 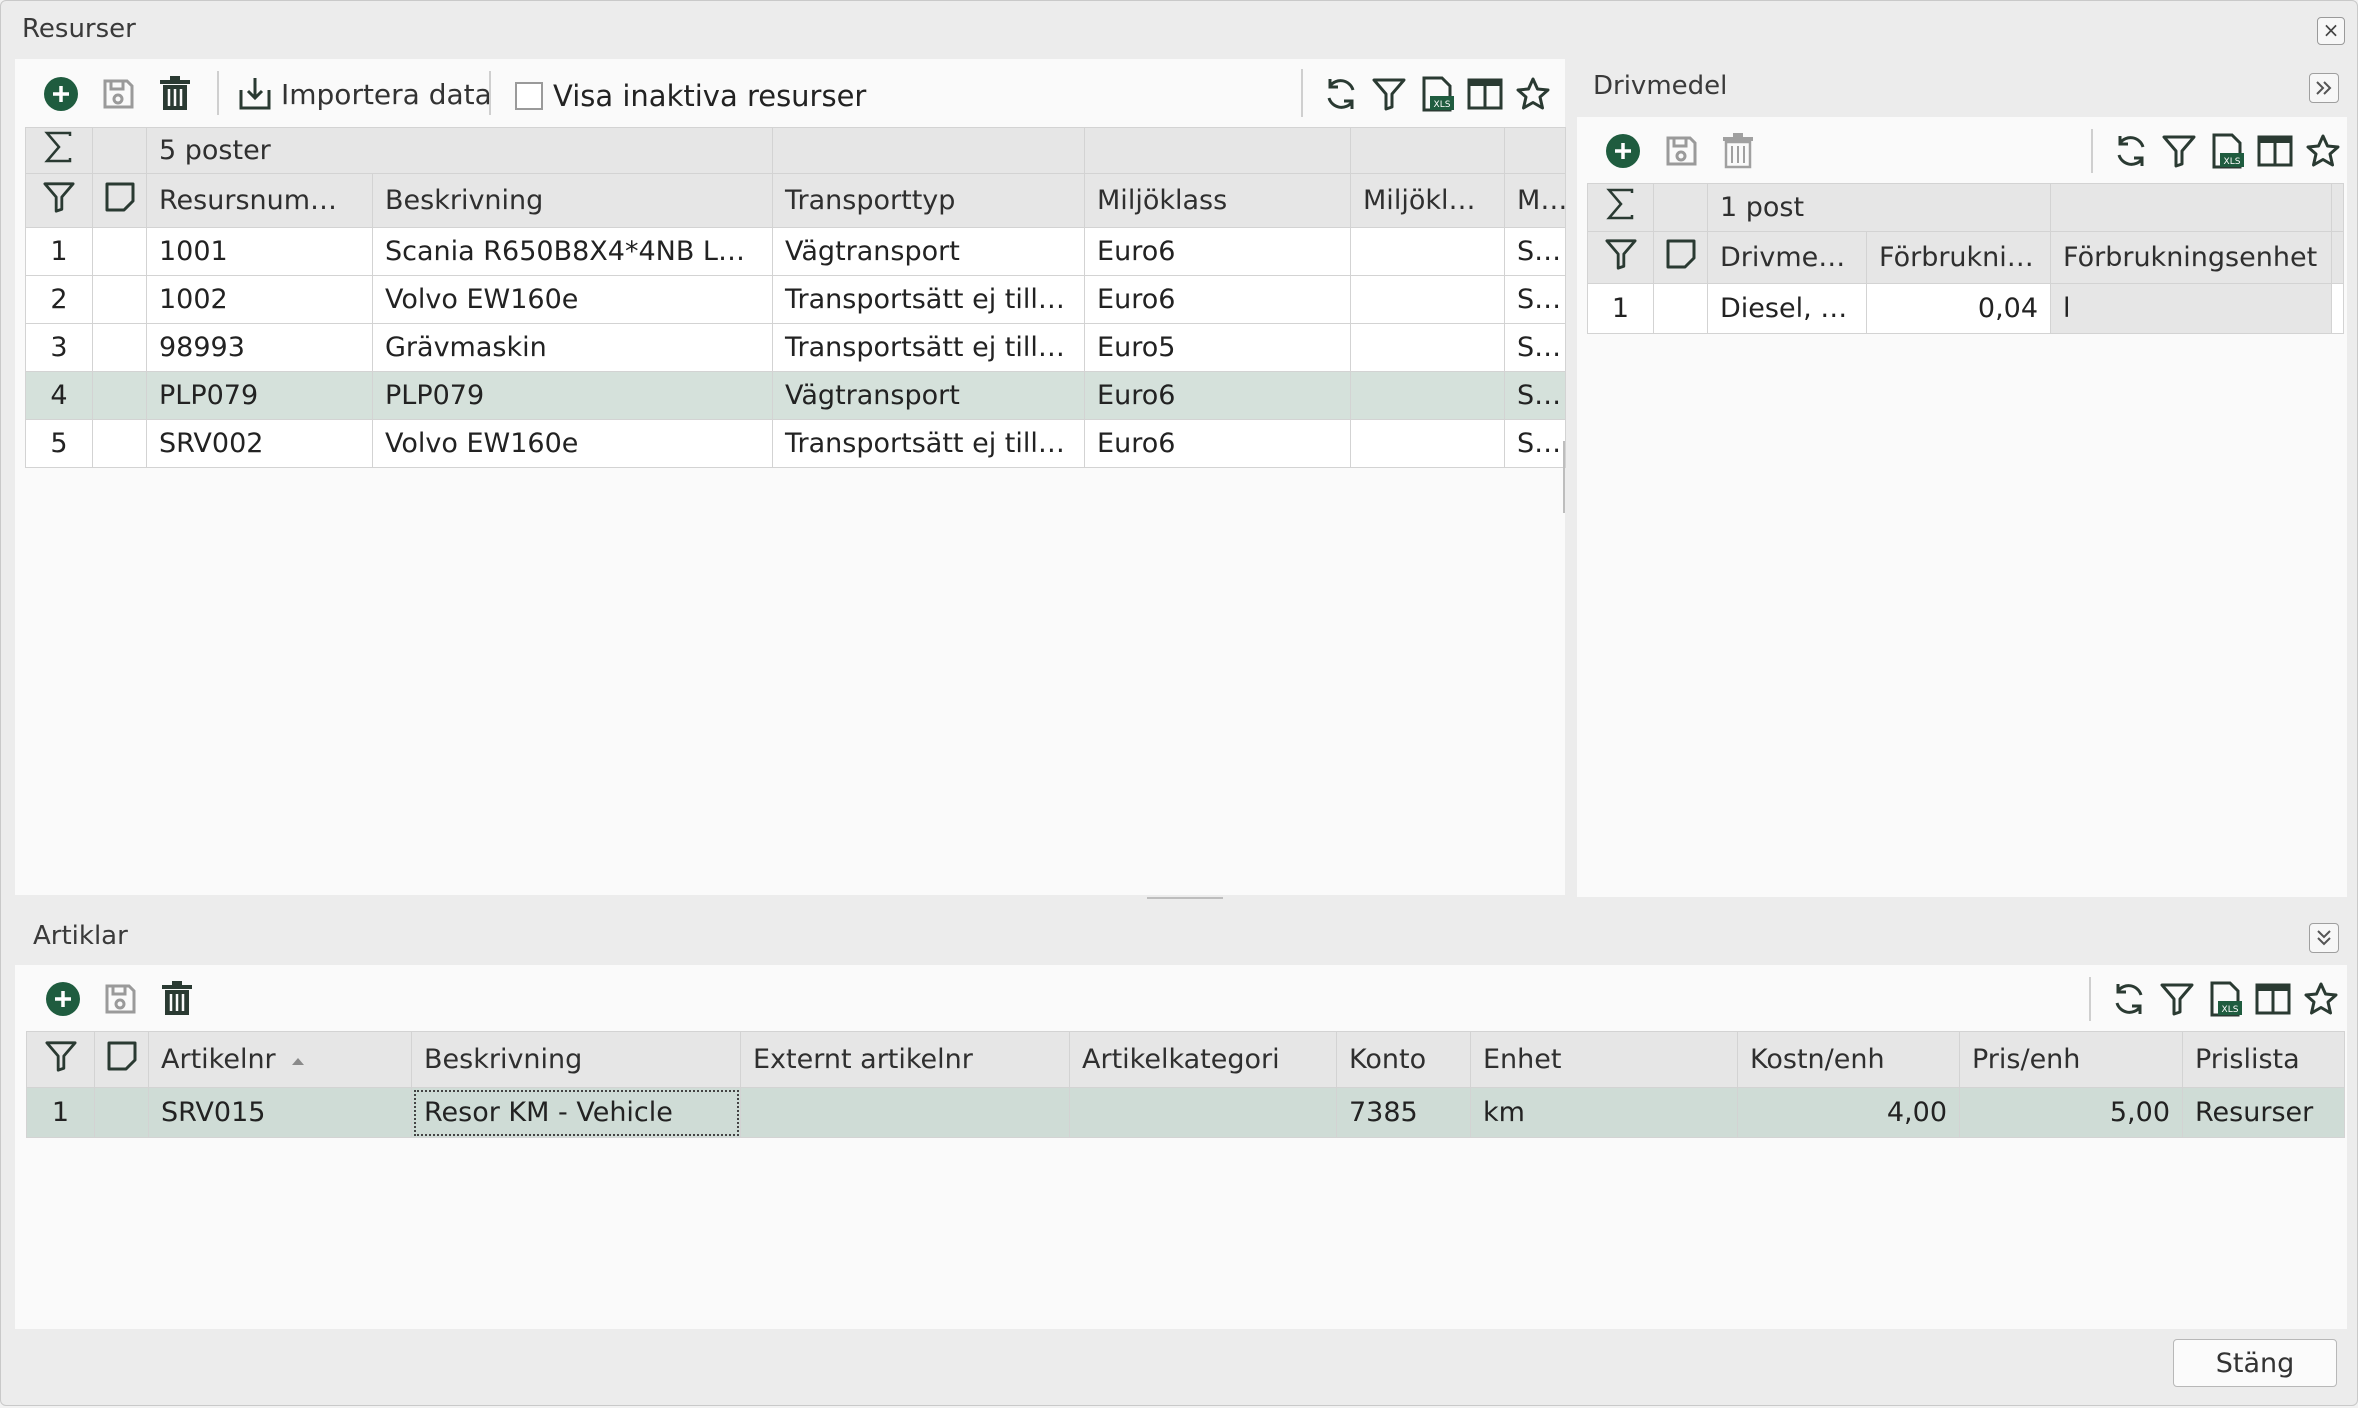 I want to click on horizontal-splitter-handle, so click(x=1185, y=902).